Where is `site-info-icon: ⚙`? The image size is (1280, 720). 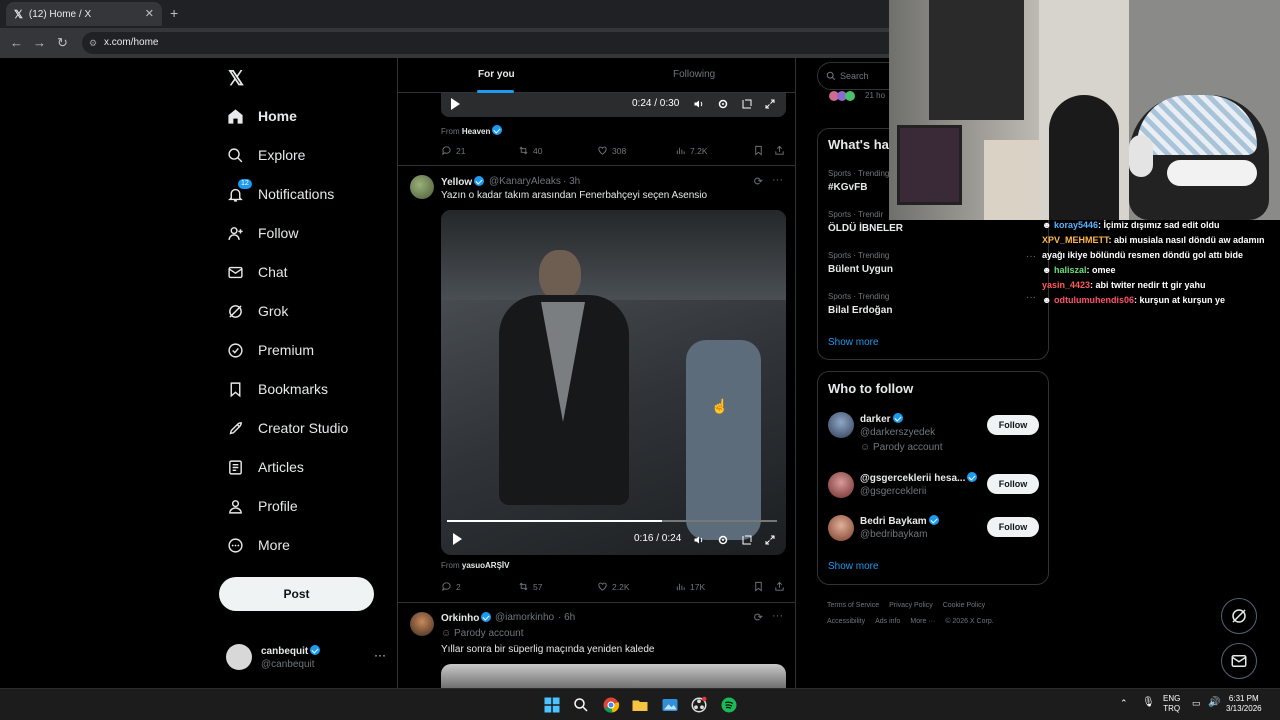 site-info-icon: ⚙ is located at coordinates (93, 43).